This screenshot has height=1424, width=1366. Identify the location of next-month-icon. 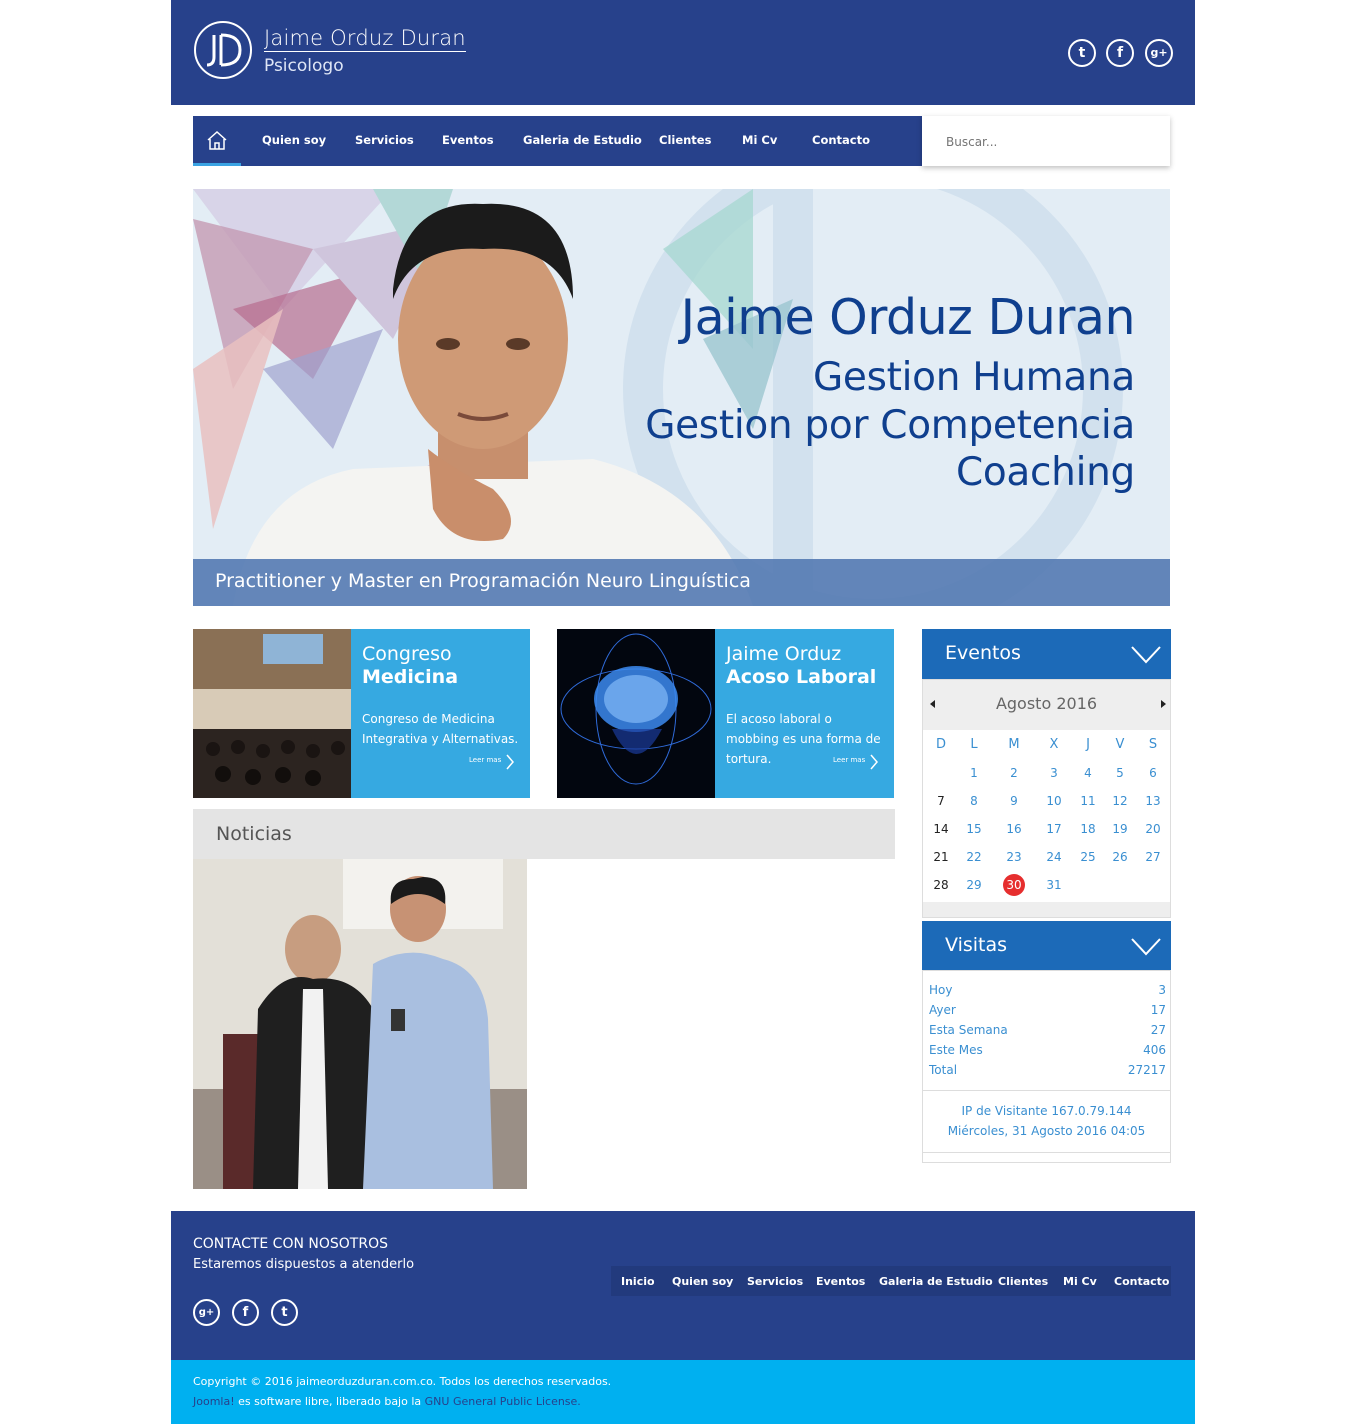
(1163, 704).